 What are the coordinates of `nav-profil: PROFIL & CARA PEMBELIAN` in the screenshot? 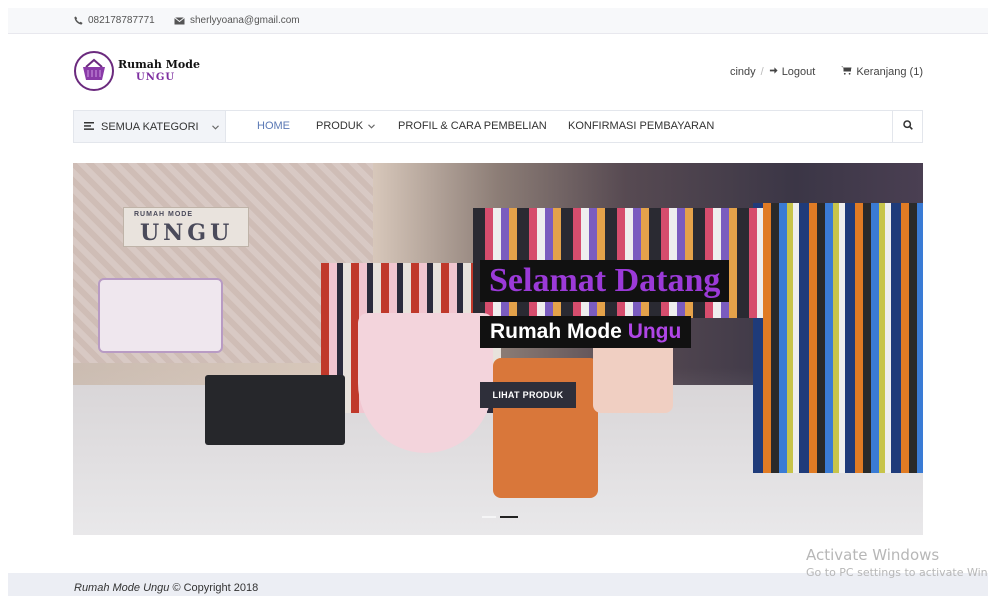 It's located at (472, 126).